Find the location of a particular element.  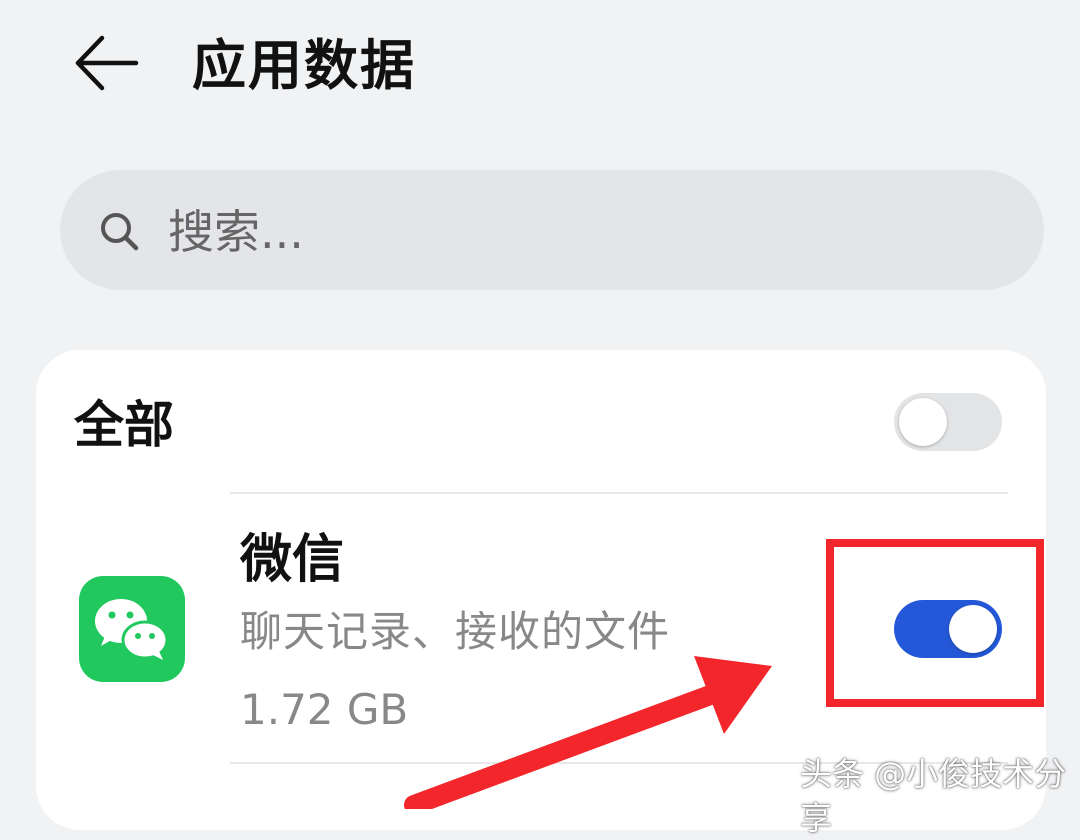

all-label: 全部 is located at coordinates (124, 425).